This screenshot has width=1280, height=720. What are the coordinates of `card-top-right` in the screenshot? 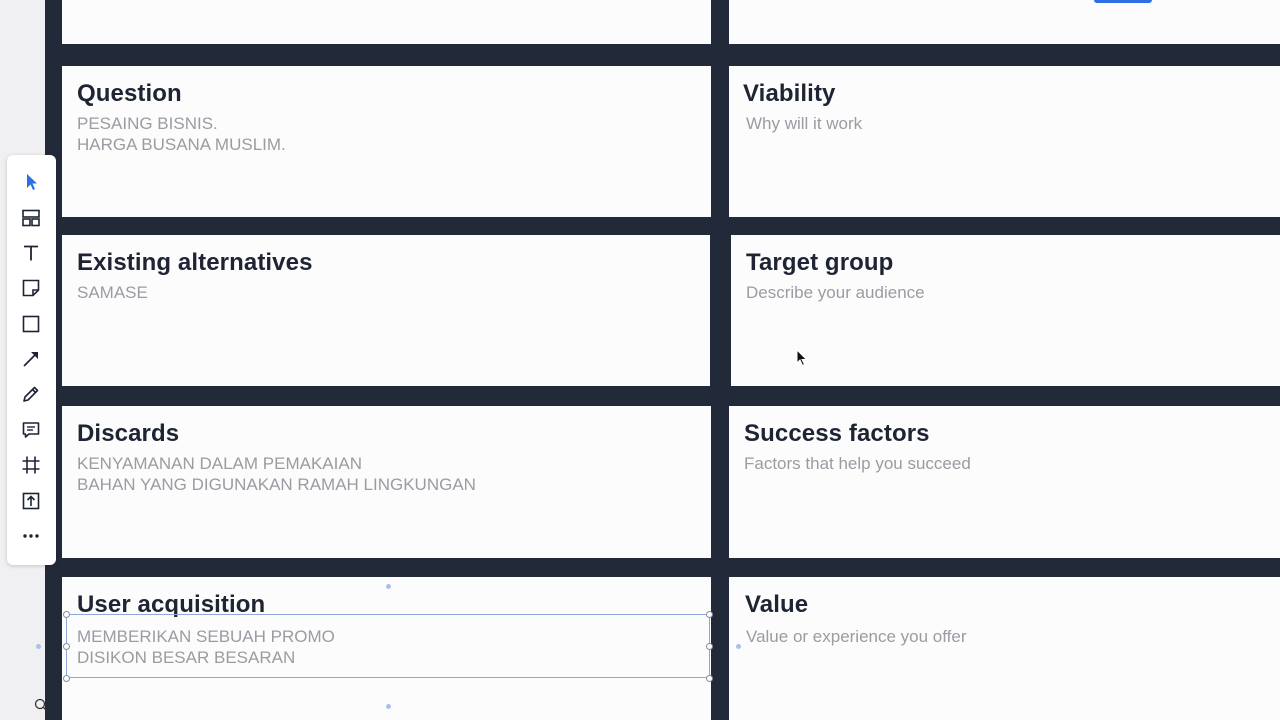 It's located at (1004, 22).